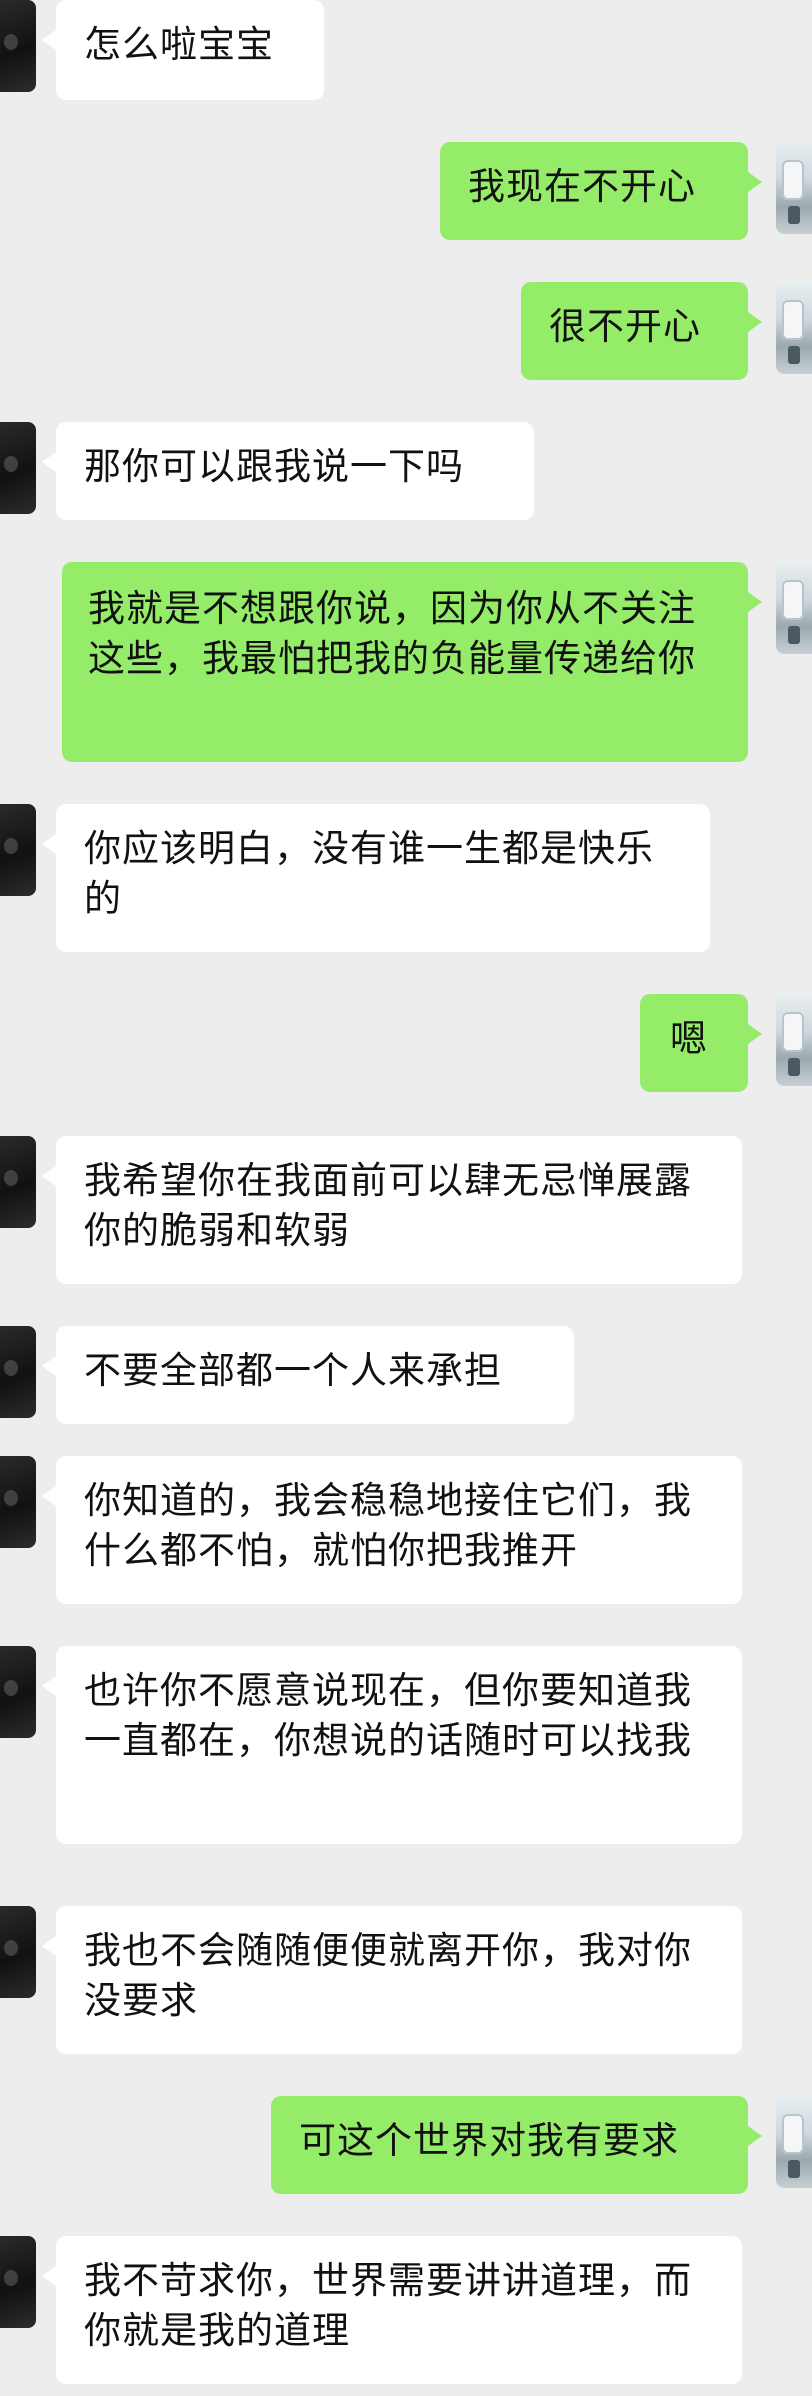  What do you see at coordinates (392, 1530) in the screenshot?
I see `message-bubble: 你知道的，我会稳稳地接住它们，我什么都不怕，就怕你把我推开` at bounding box center [392, 1530].